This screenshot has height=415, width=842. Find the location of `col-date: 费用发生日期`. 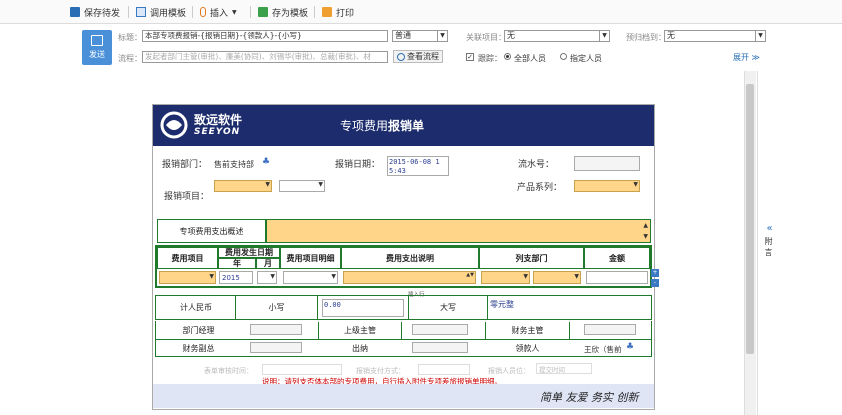

col-date: 费用发生日期 is located at coordinates (249, 252).